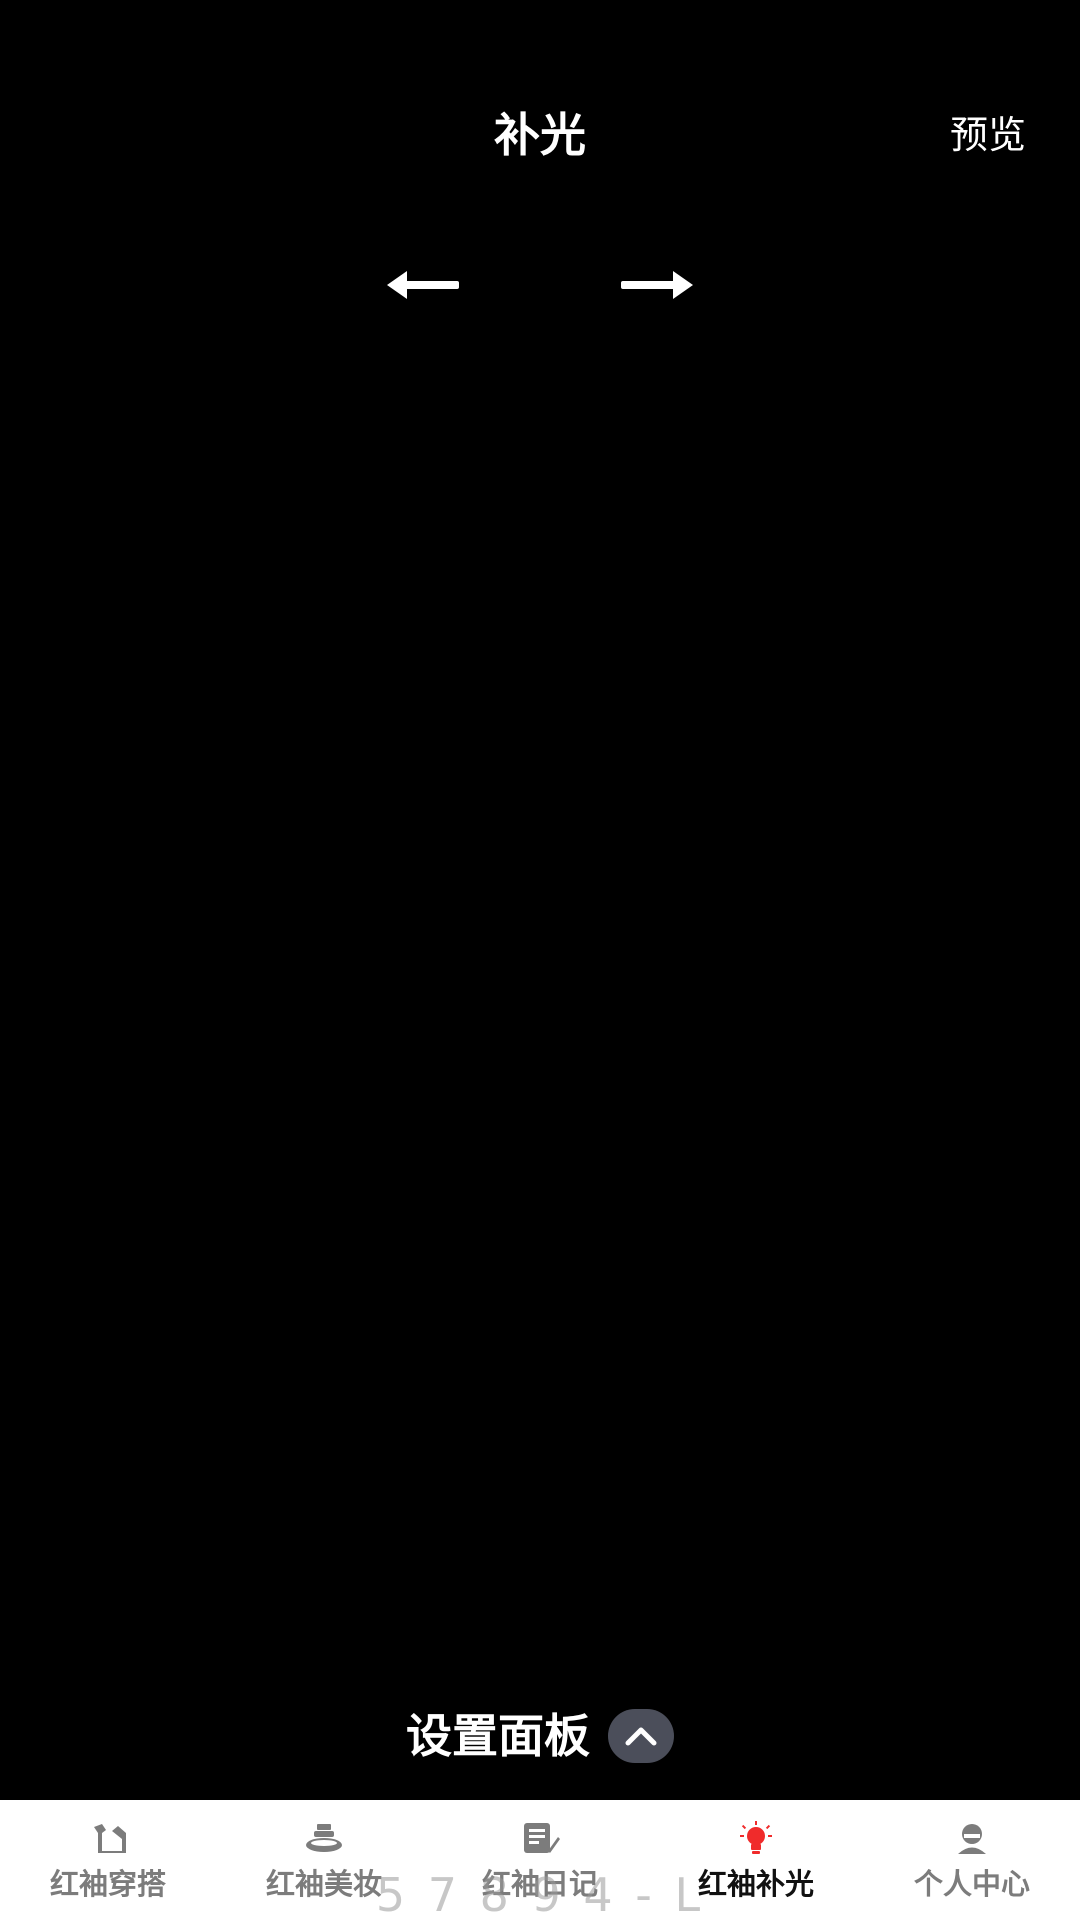 This screenshot has width=1080, height=1920. I want to click on nav-item-diary: 红袖日记, so click(540, 1860).